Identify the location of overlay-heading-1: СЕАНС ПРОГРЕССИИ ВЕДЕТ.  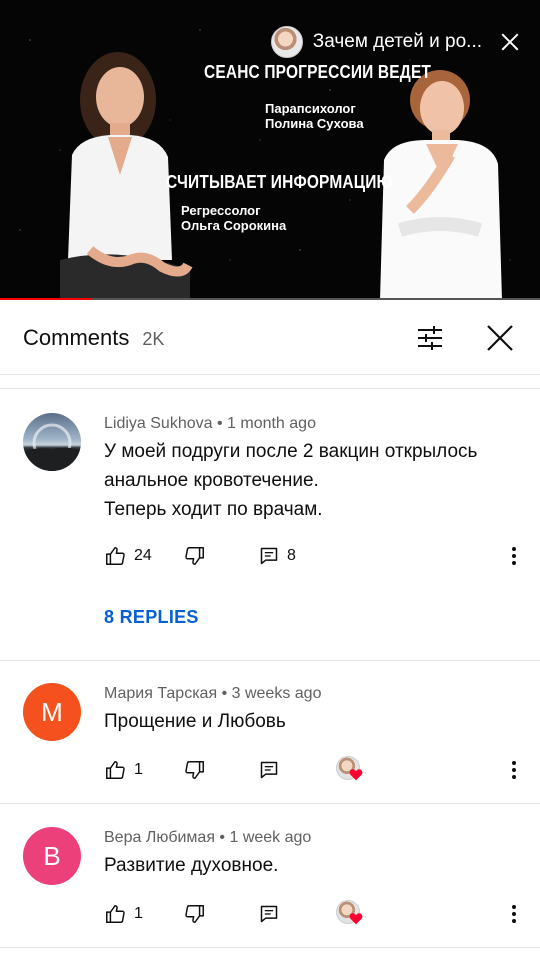
(318, 72).